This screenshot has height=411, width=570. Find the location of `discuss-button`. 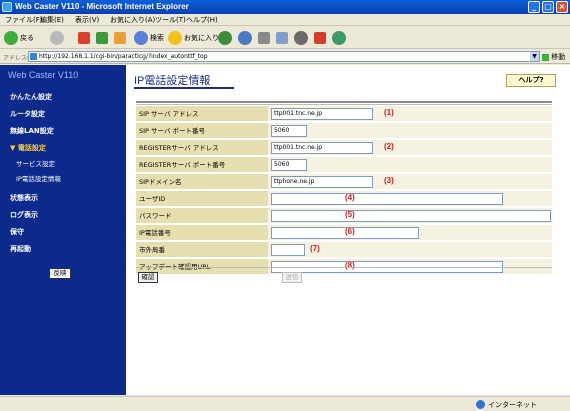

discuss-button is located at coordinates (301, 37).